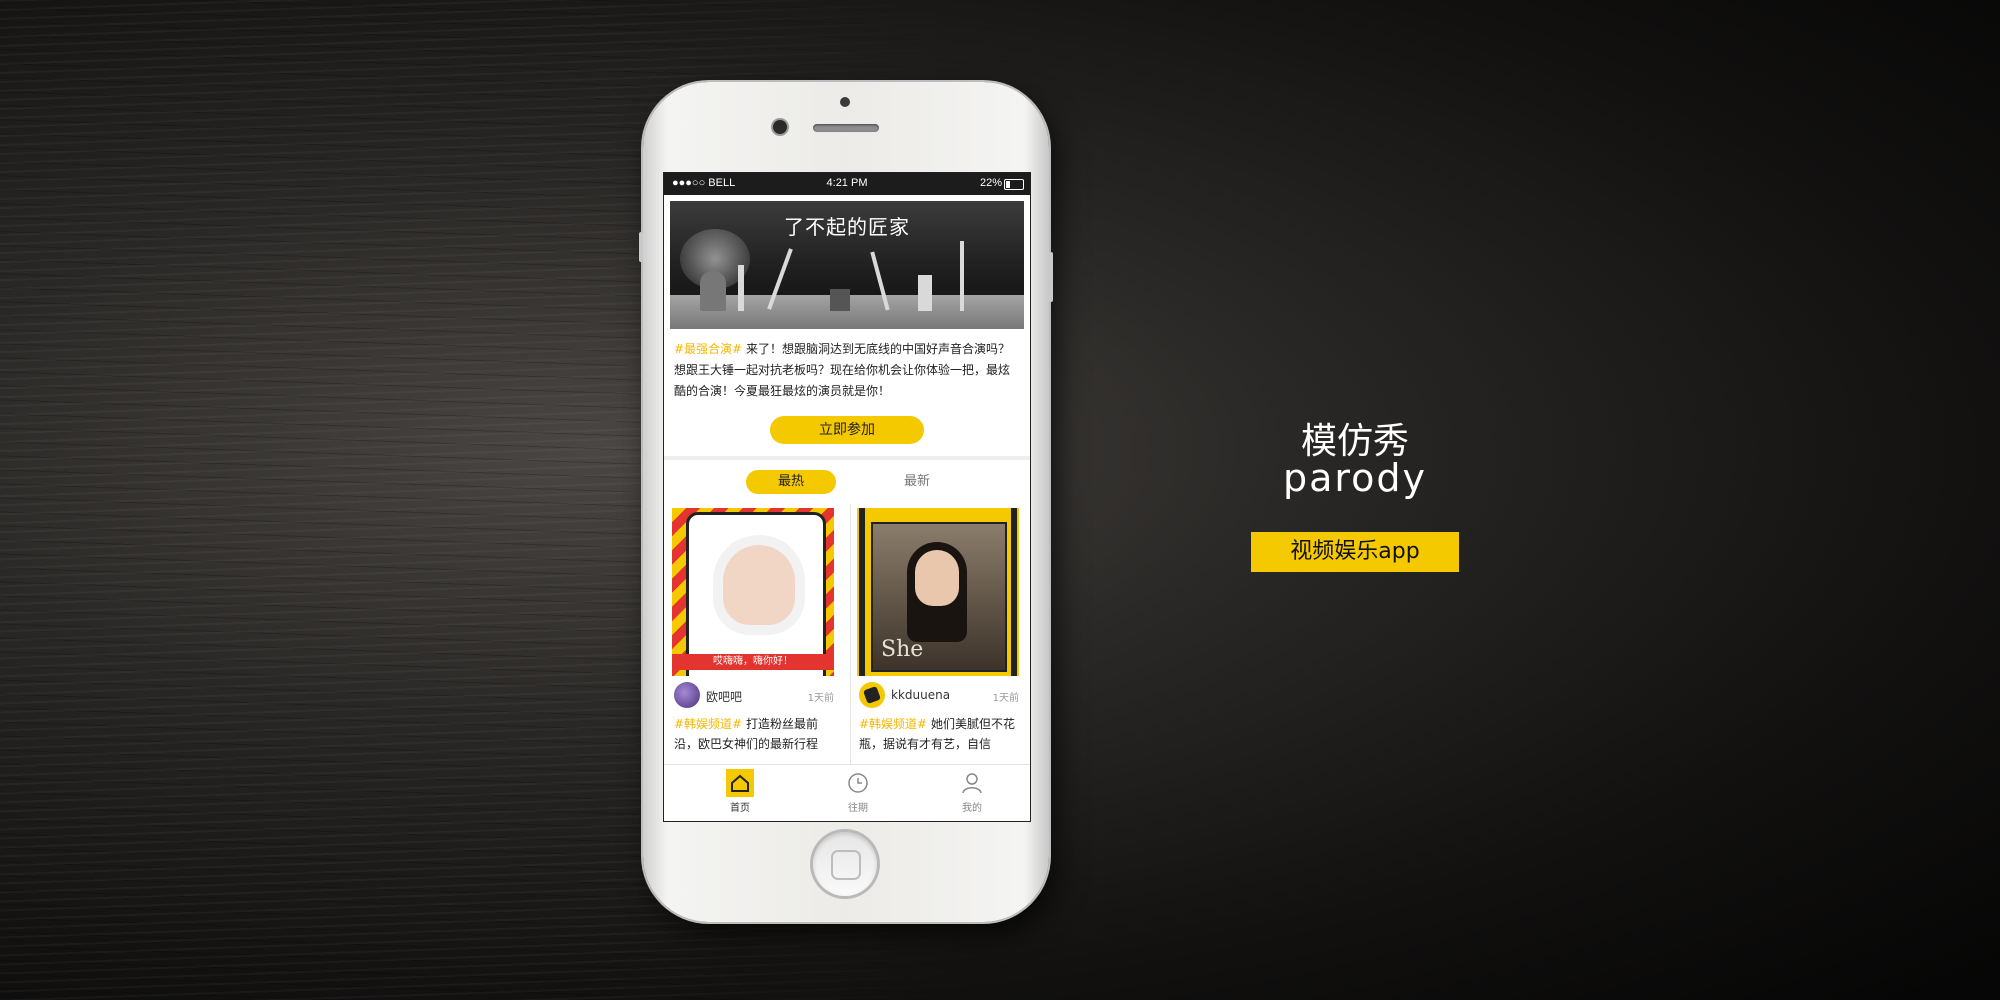 The width and height of the screenshot is (2000, 1000). I want to click on home-button, so click(845, 864).